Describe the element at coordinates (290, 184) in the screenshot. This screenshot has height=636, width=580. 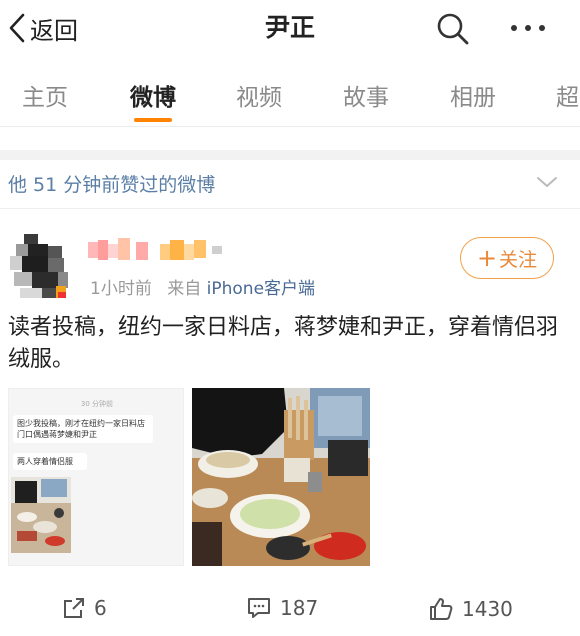
I see `liked-notice-bar: 他 51 分钟前赞过的微博` at that location.